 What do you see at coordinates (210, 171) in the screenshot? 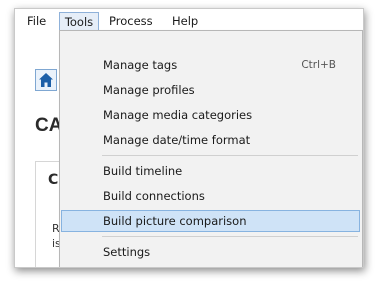
I see `menu-item-build-timeline: Build timeline` at bounding box center [210, 171].